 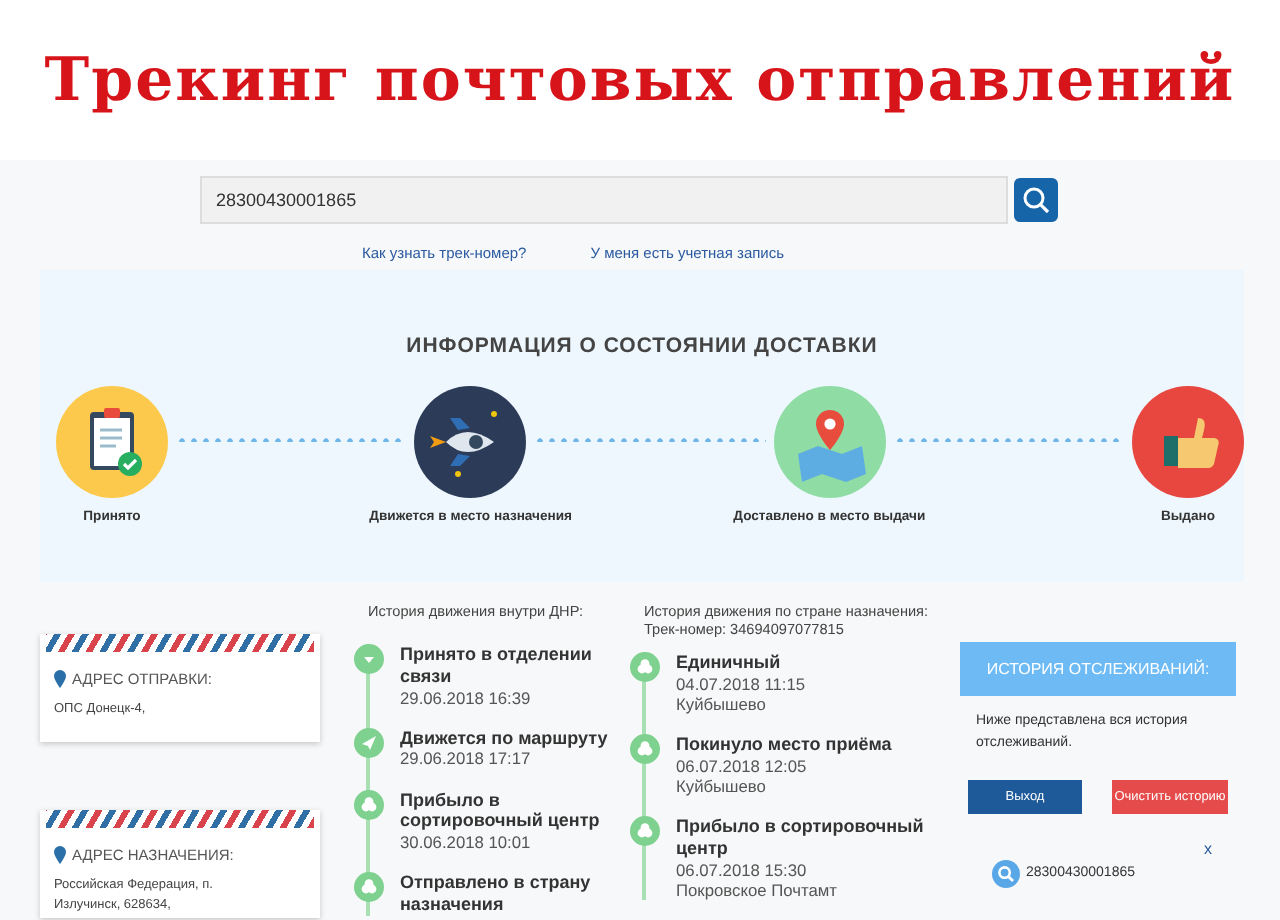 I want to click on thumbs-up-icon, so click(x=1187, y=442).